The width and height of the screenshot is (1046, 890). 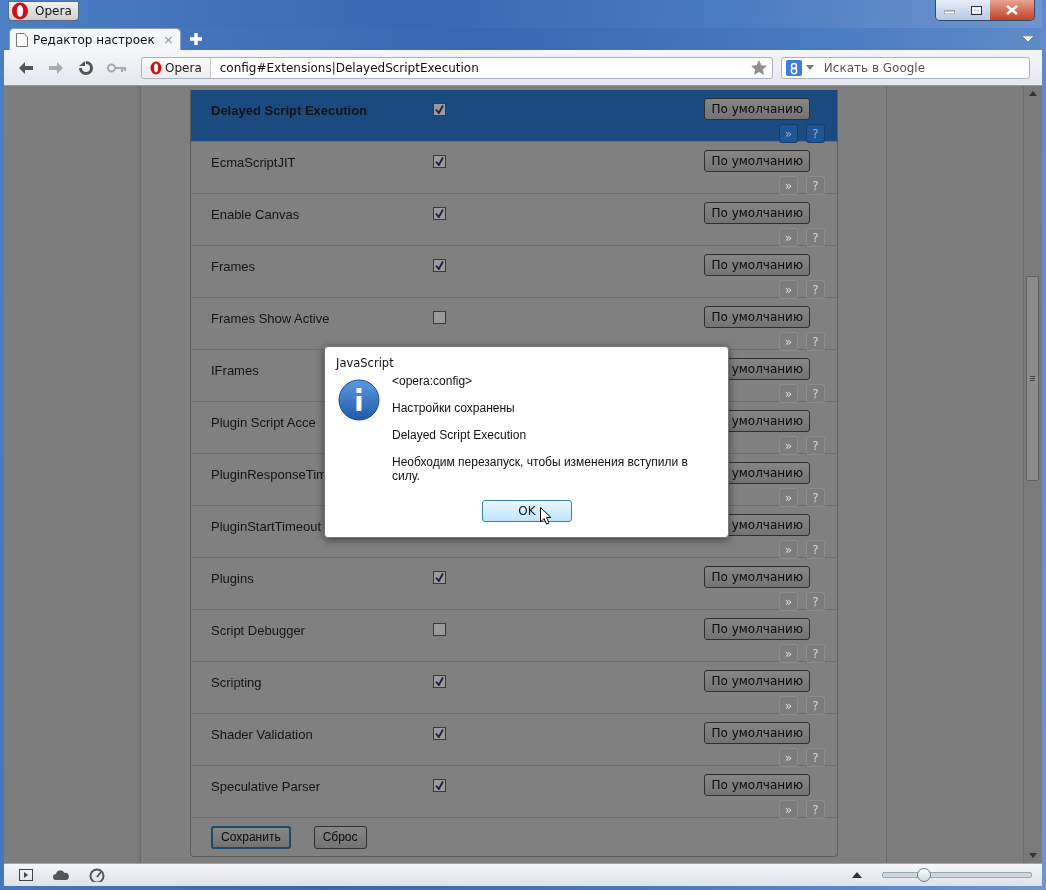 I want to click on setting-name: PluginStartTimeout, so click(x=266, y=526).